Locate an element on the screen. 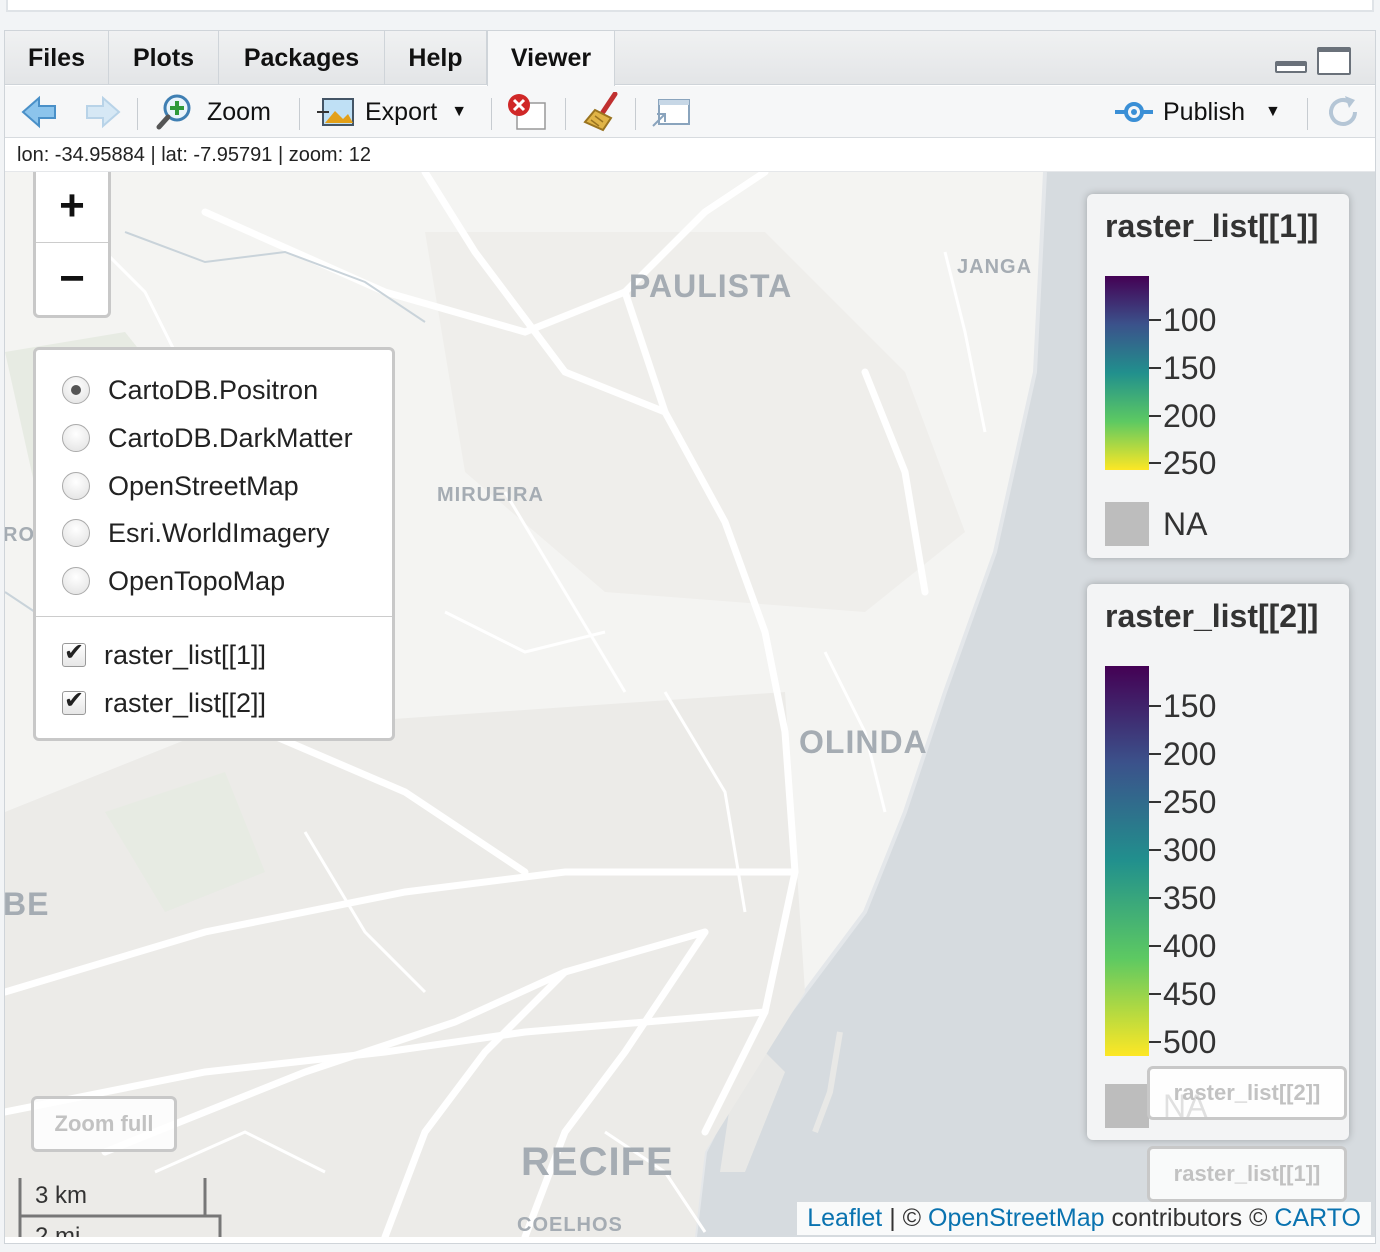  clear-all-button is located at coordinates (603, 112).